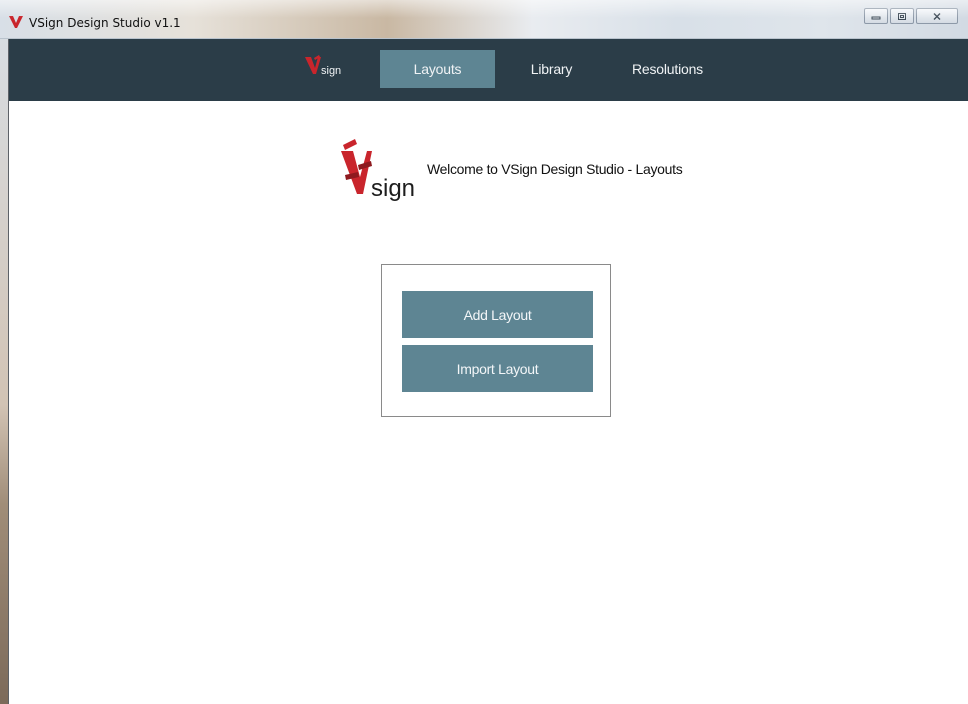 The width and height of the screenshot is (968, 704). I want to click on vsign-app-icon, so click(16, 22).